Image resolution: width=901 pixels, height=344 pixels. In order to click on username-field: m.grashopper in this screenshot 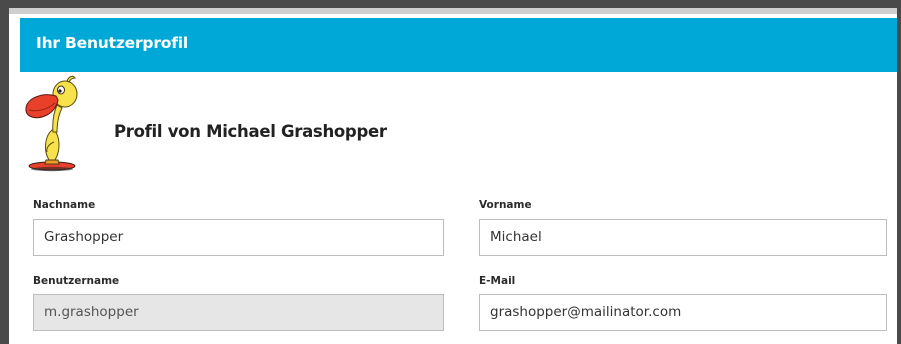, I will do `click(238, 312)`.